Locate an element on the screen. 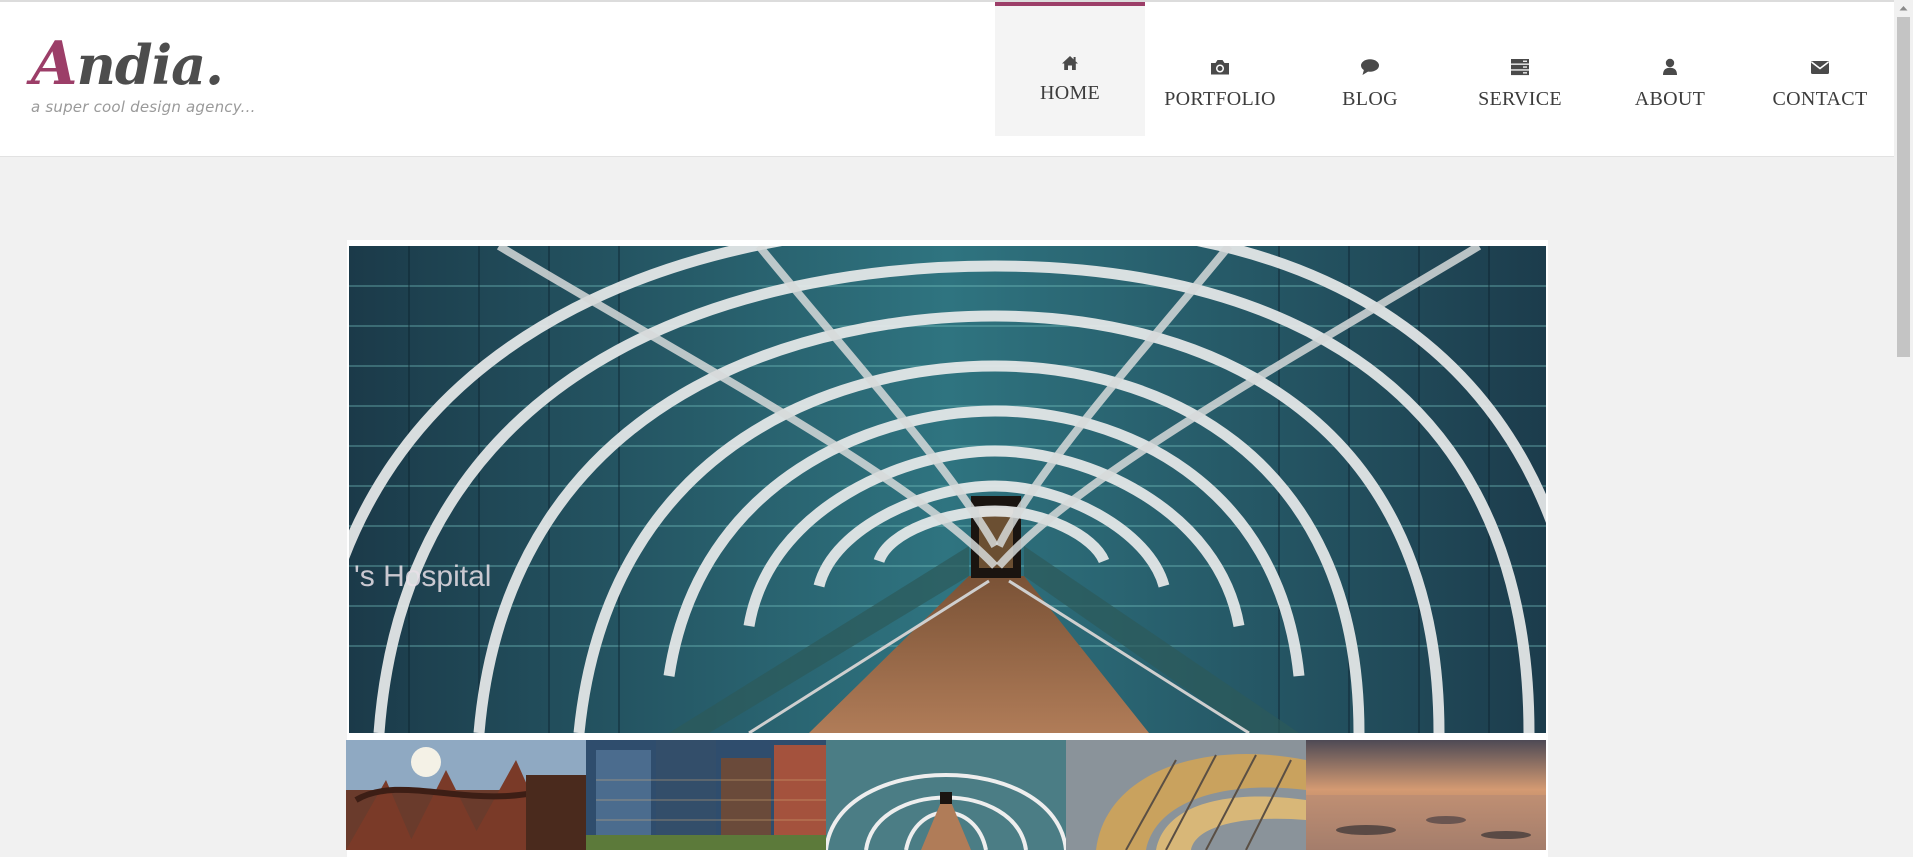  scrollbar-thumb is located at coordinates (1903, 187).